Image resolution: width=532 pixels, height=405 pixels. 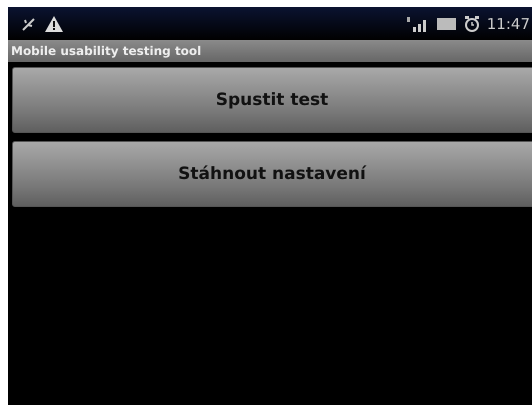 I want to click on alarm-clock-icon, so click(x=471, y=23).